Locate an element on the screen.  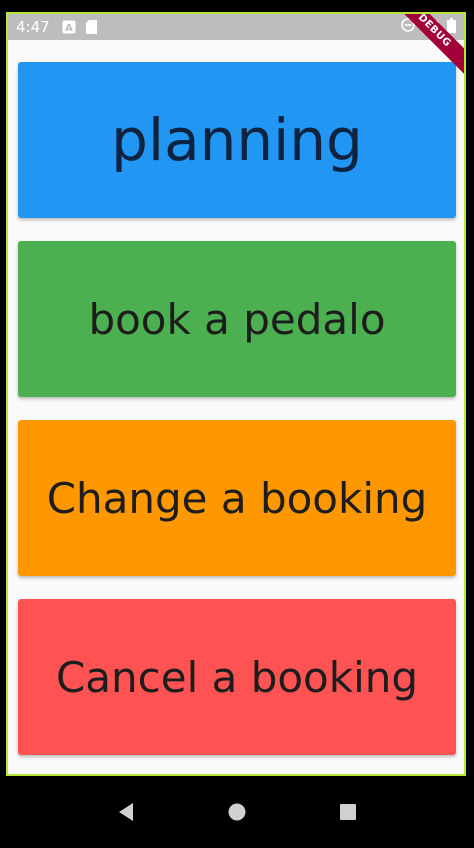
back-icon is located at coordinates (126, 812).